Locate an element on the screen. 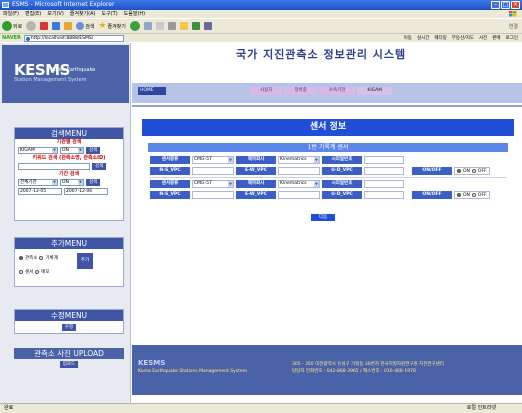  menu-edit: 편집(E) is located at coordinates (33, 14).